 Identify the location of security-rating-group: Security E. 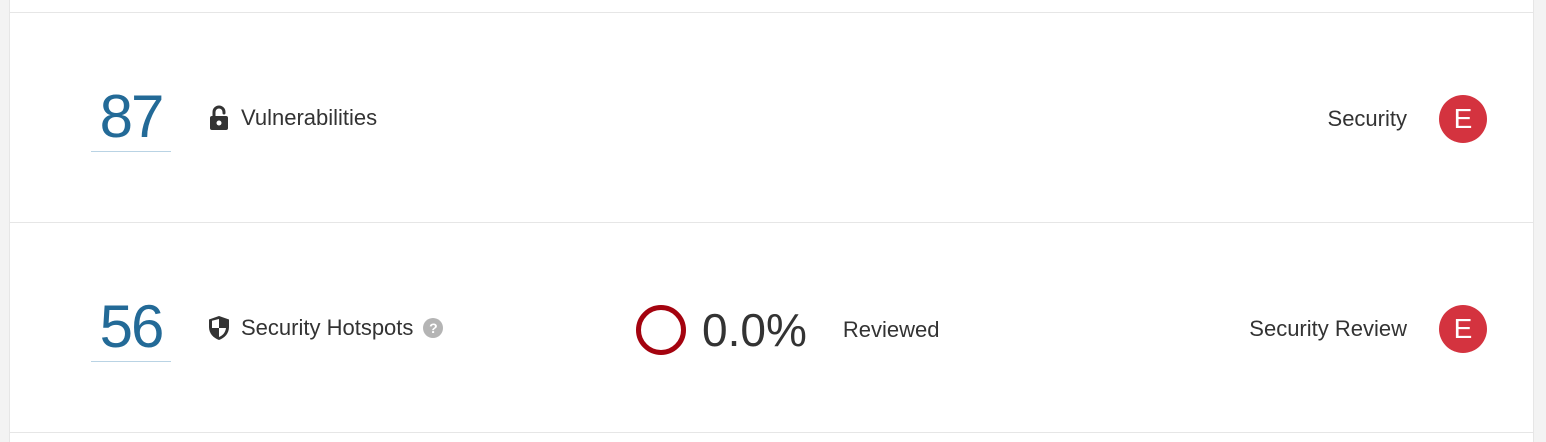
(1407, 119).